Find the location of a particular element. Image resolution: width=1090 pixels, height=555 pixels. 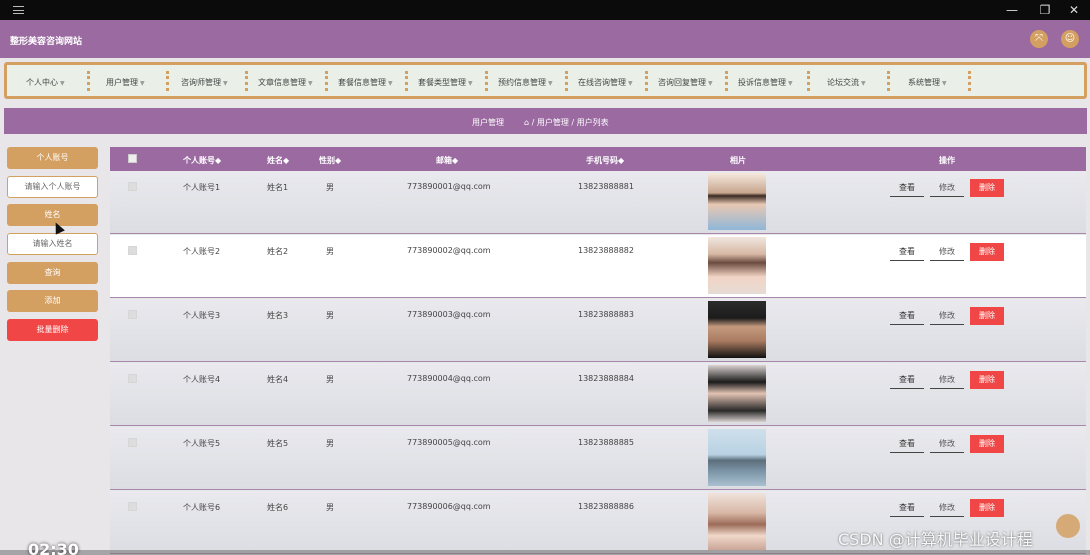

search-button: 查询 is located at coordinates (52, 273).